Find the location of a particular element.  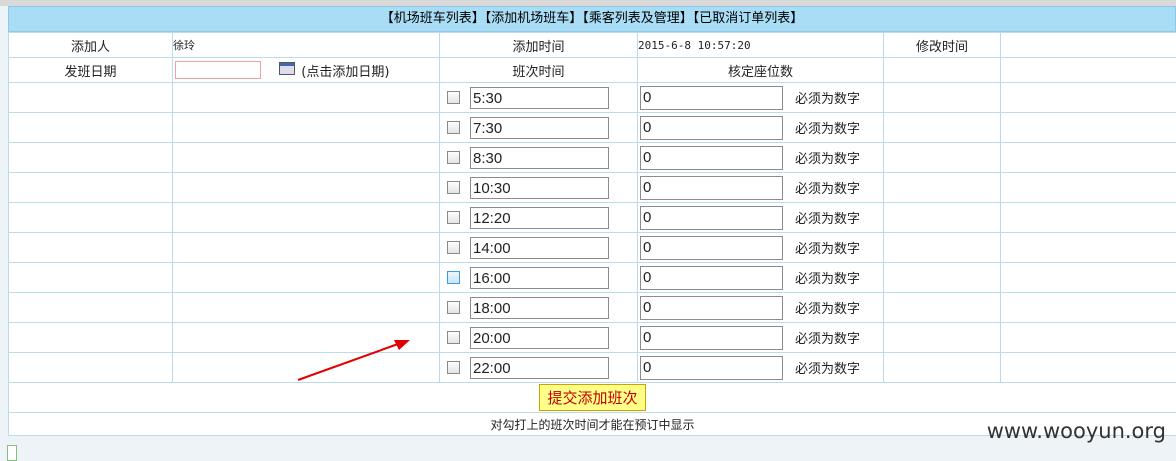

shift-row: 20:00 0 必须为数字 is located at coordinates (592, 338).